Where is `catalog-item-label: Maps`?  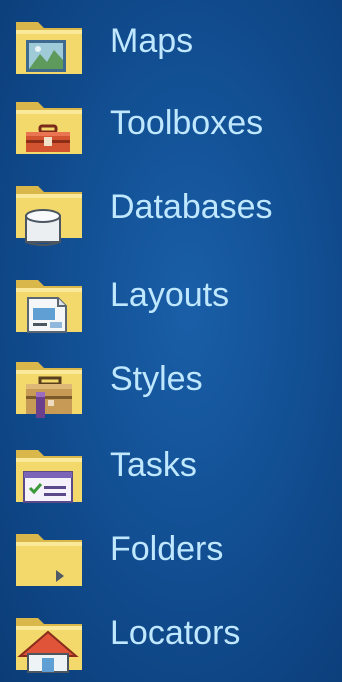 catalog-item-label: Maps is located at coordinates (152, 41).